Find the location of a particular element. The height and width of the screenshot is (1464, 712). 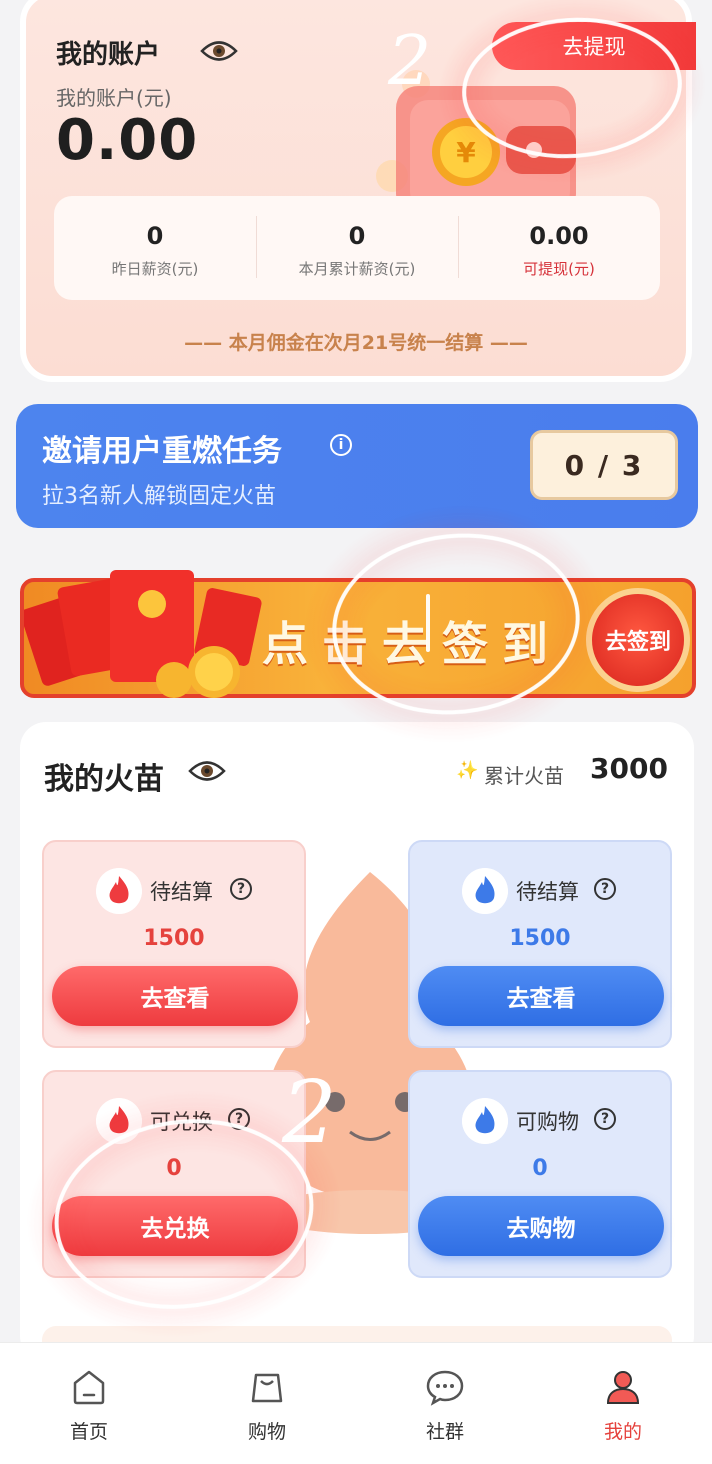

sparkle-icon: ✨ is located at coordinates (467, 770).